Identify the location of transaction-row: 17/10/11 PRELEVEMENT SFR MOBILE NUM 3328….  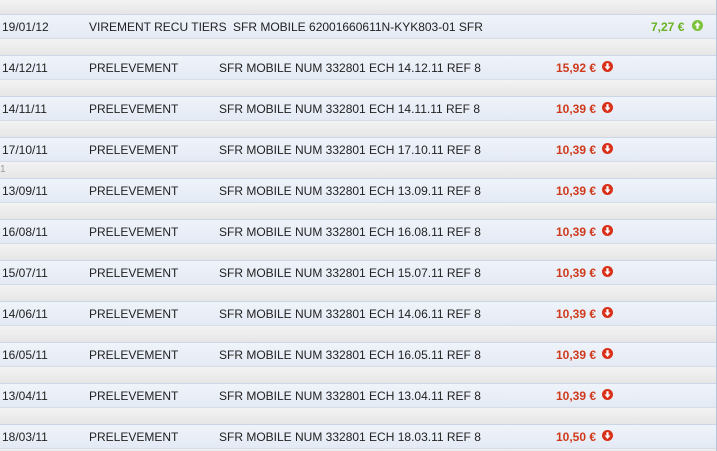
(358, 149).